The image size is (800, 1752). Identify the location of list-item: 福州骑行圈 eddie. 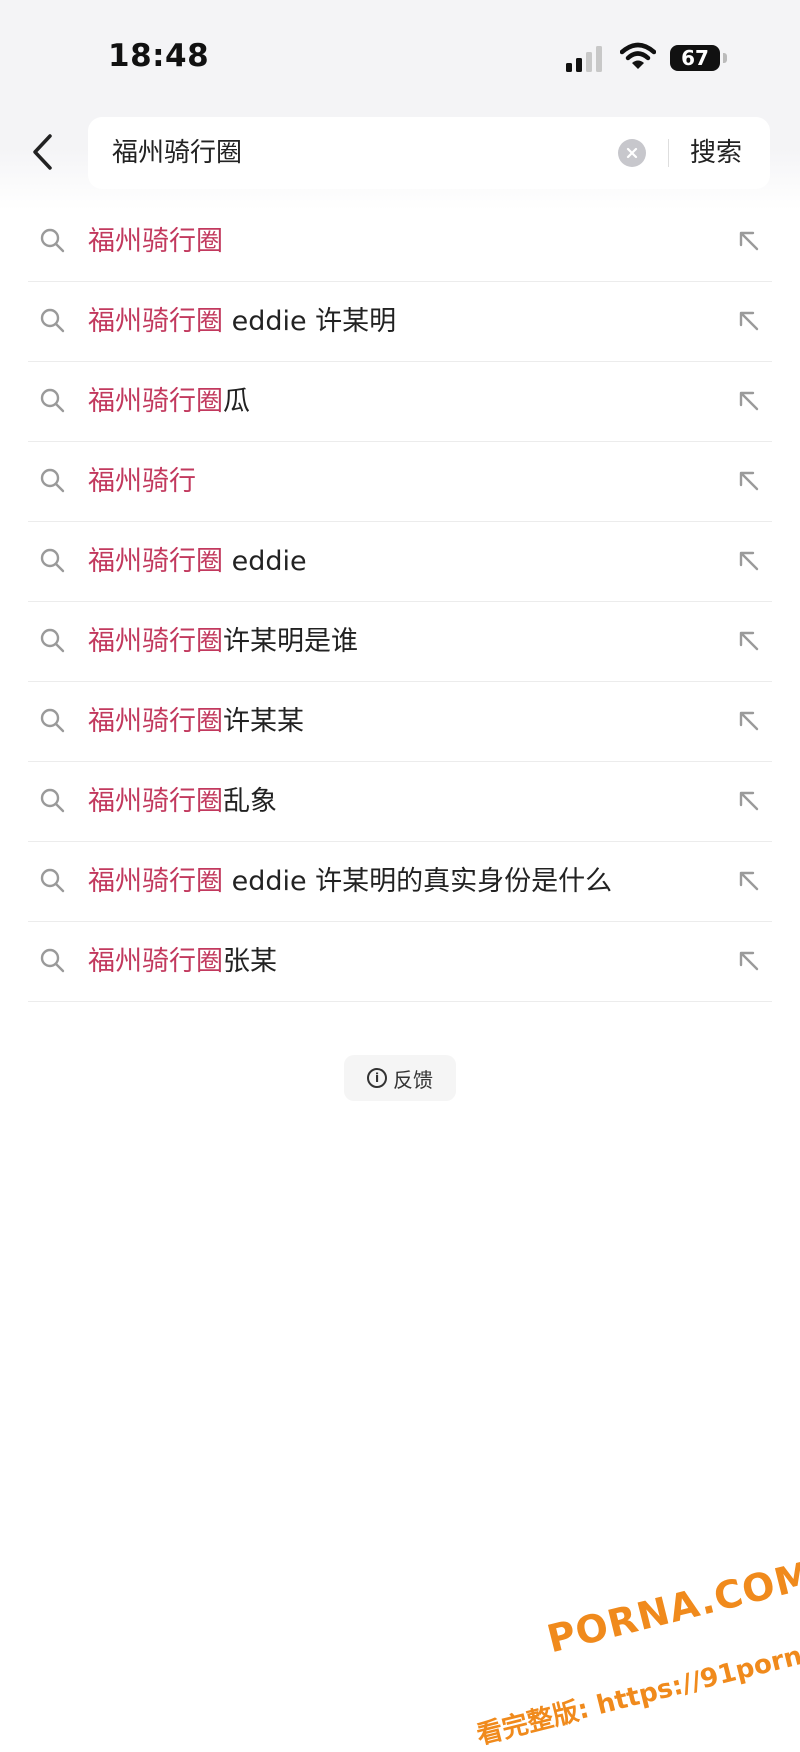
(400, 562).